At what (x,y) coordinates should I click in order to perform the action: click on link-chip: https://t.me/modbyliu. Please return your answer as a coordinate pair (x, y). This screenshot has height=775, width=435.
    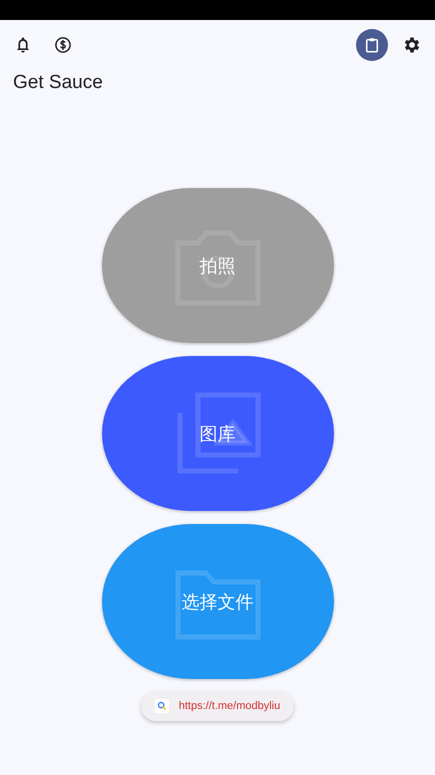
    Looking at the image, I should click on (217, 706).